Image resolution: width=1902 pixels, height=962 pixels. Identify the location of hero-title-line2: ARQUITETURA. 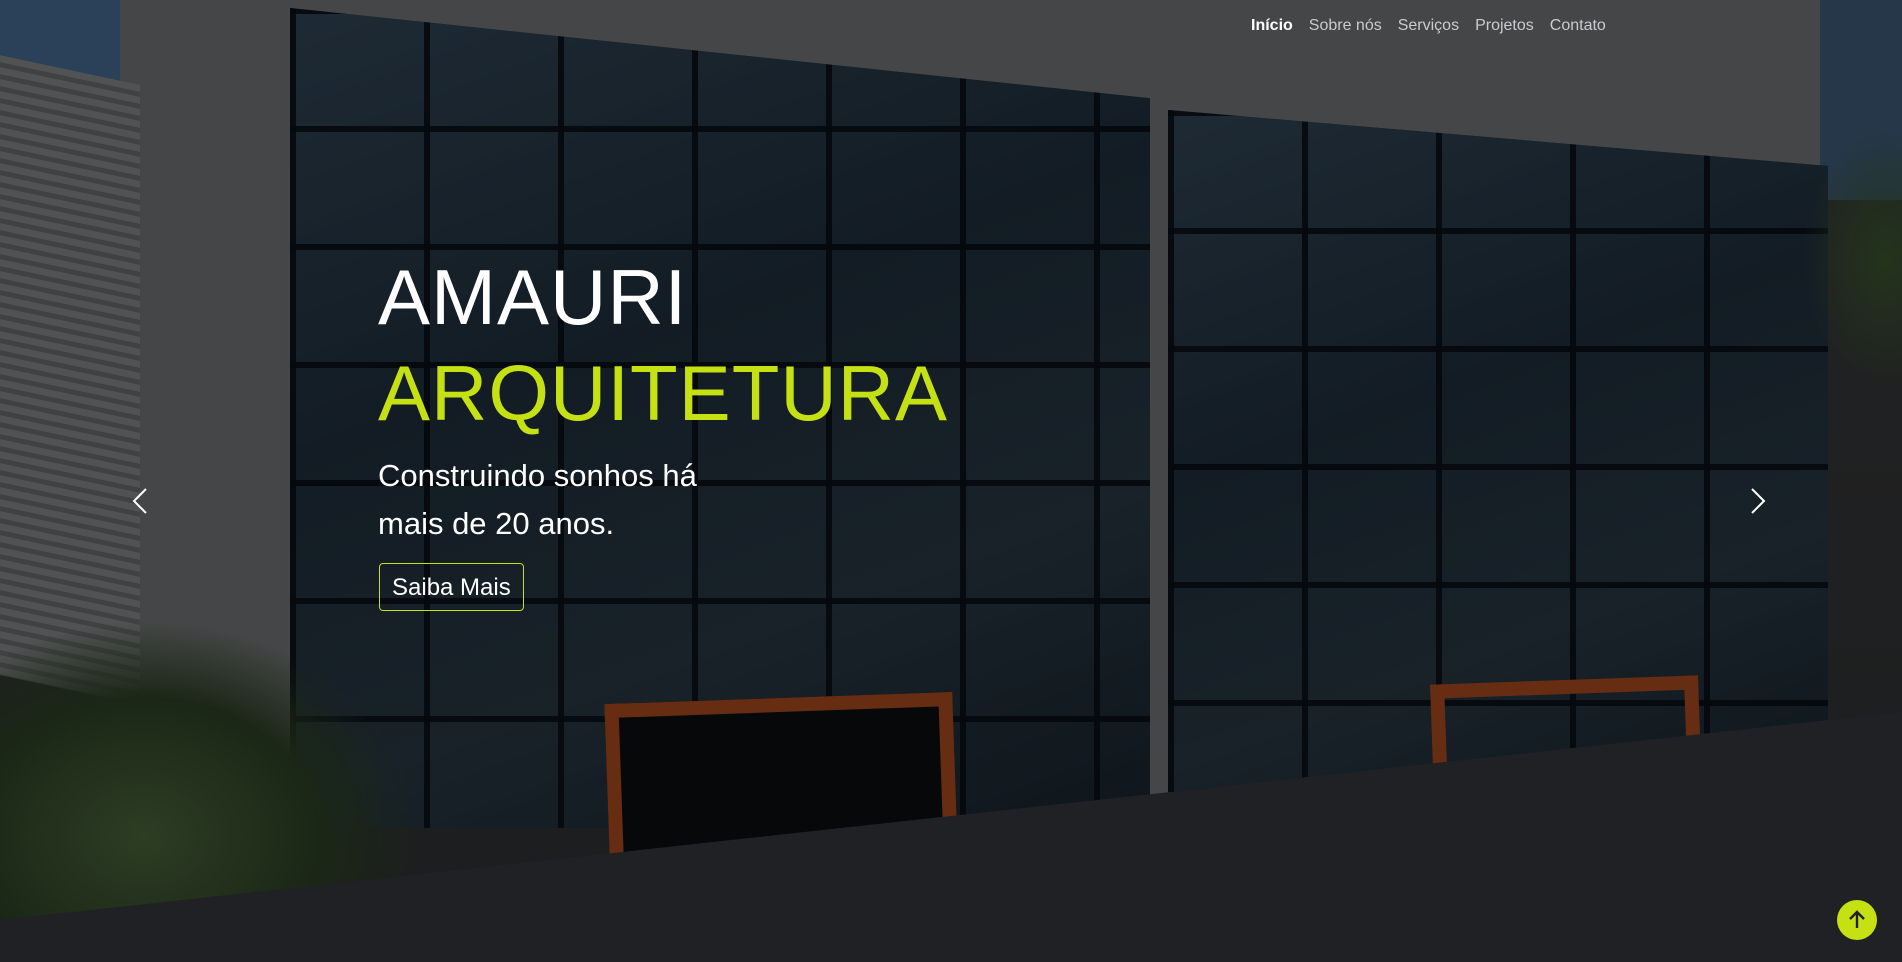
(663, 393).